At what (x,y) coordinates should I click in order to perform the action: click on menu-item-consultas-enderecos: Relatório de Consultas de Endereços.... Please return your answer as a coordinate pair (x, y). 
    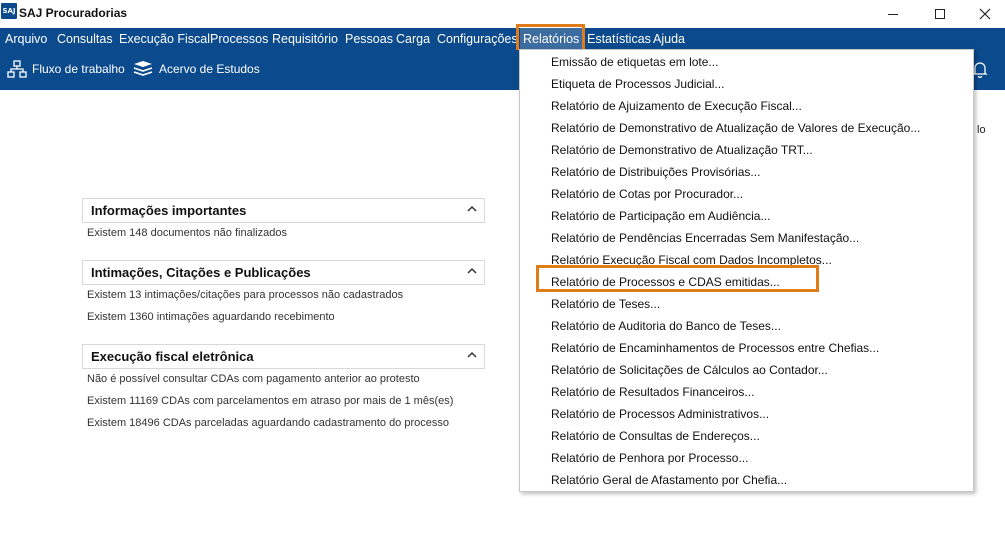
    Looking at the image, I should click on (655, 436).